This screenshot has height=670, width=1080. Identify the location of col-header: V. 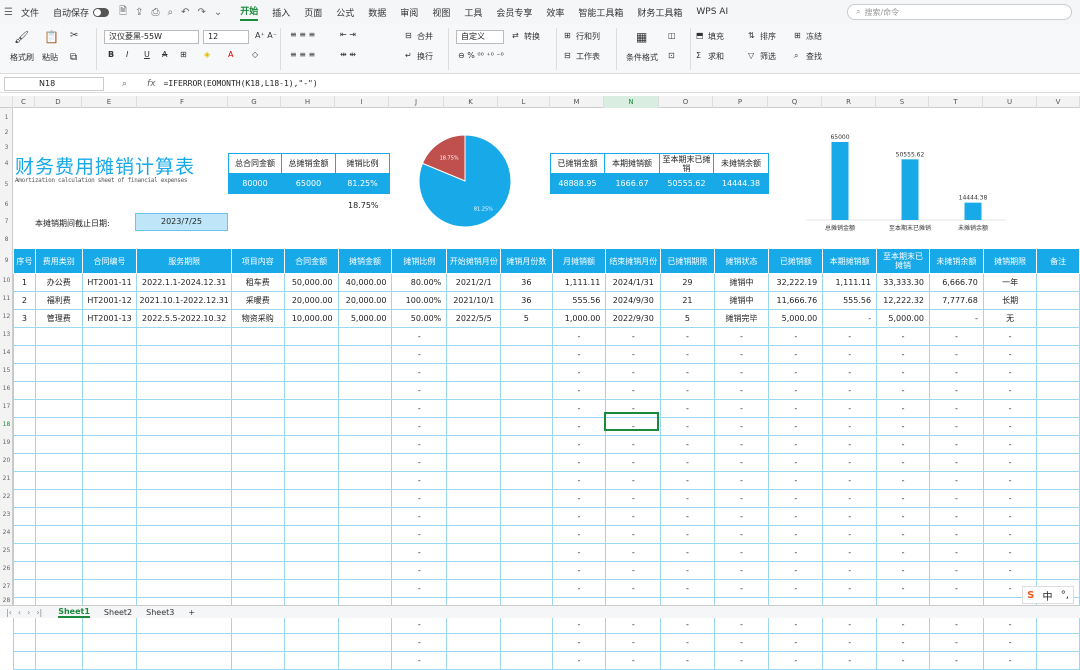
(1058, 102).